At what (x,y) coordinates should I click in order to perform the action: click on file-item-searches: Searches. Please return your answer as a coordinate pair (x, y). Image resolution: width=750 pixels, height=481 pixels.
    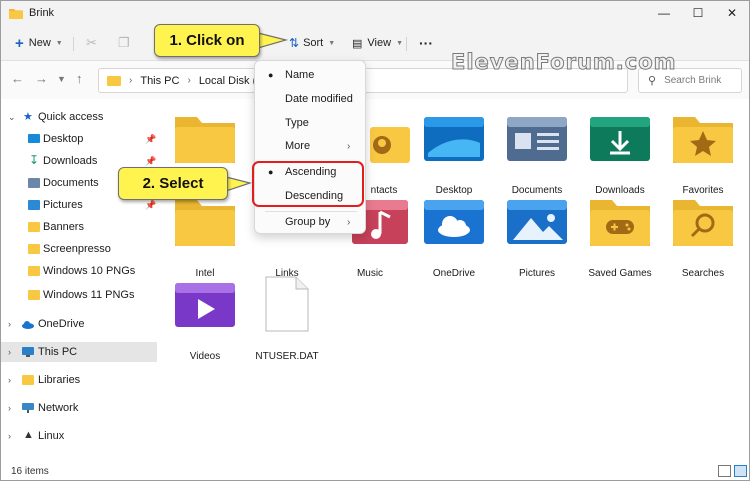
    Looking at the image, I should click on (703, 237).